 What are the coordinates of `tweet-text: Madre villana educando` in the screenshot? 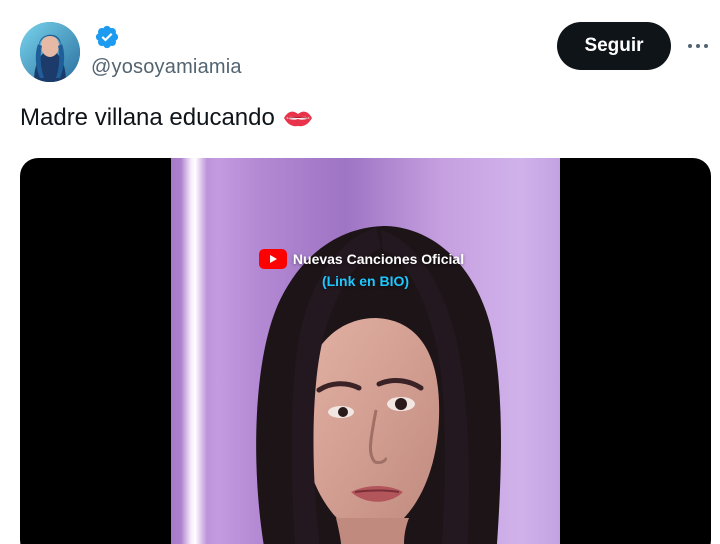 It's located at (166, 118).